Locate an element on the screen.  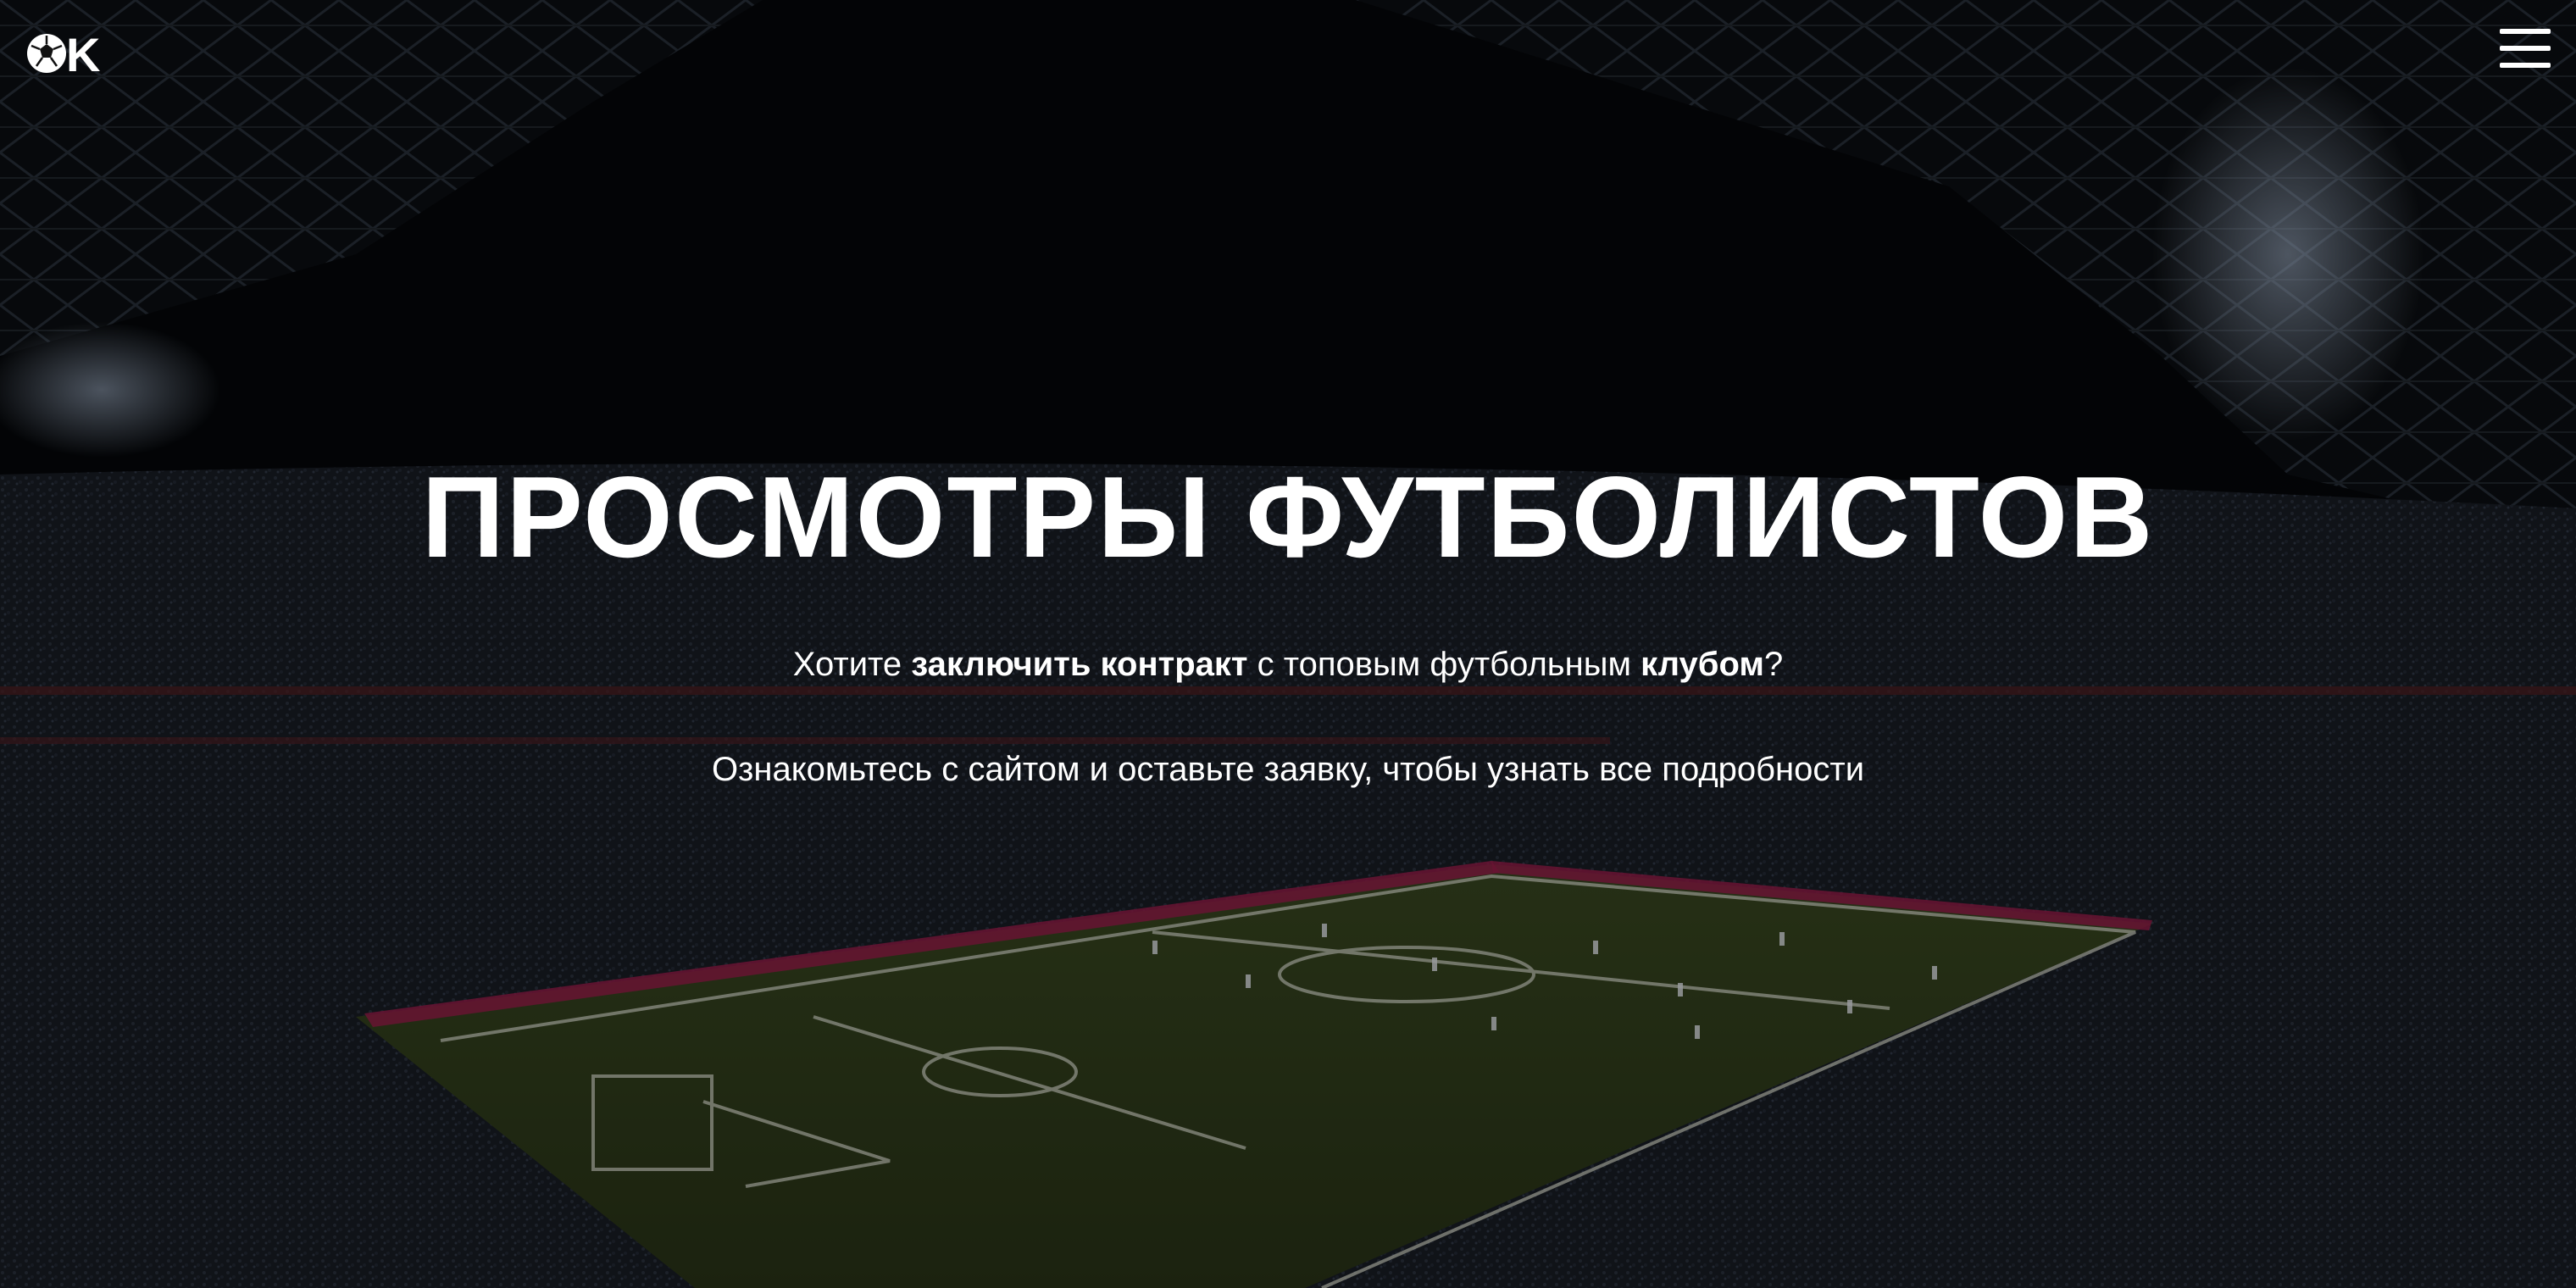
subtitle-bold-club: клубом is located at coordinates (1702, 664).